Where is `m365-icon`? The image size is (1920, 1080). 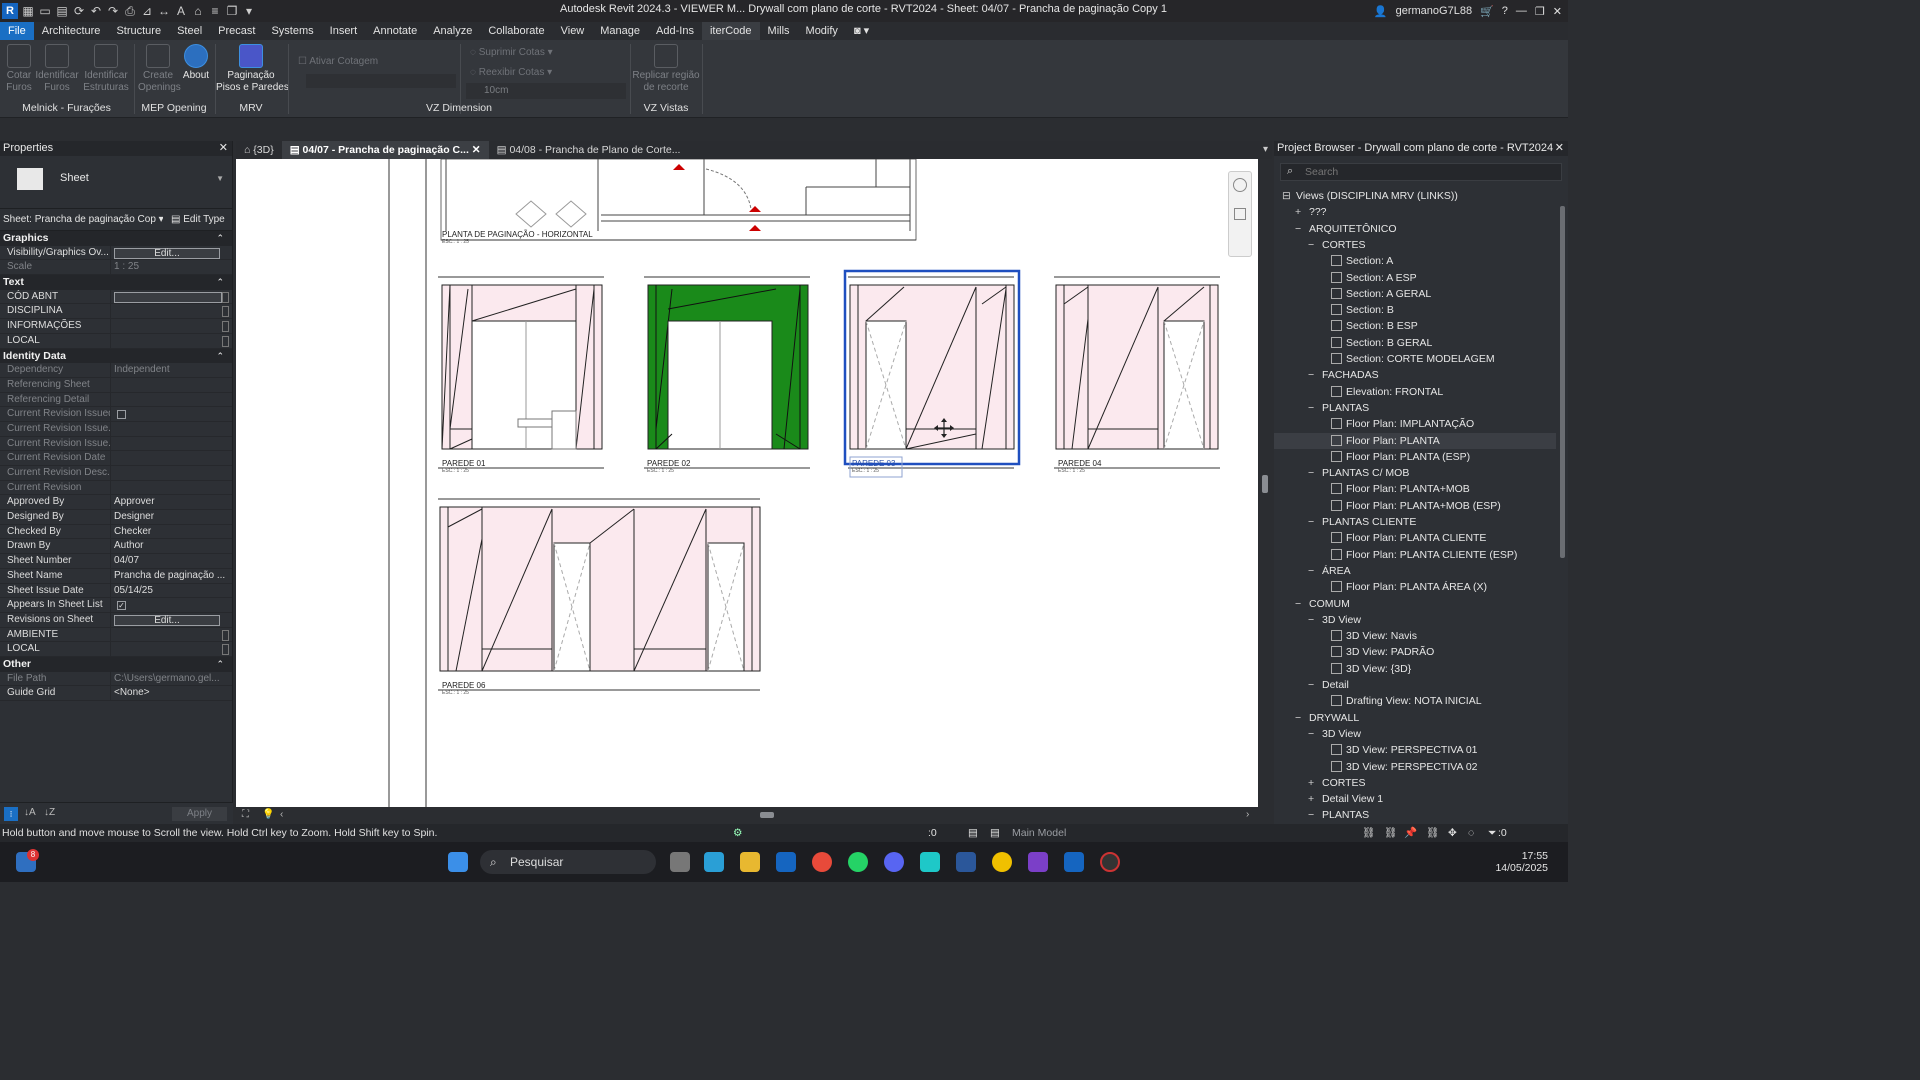
m365-icon is located at coordinates (714, 862).